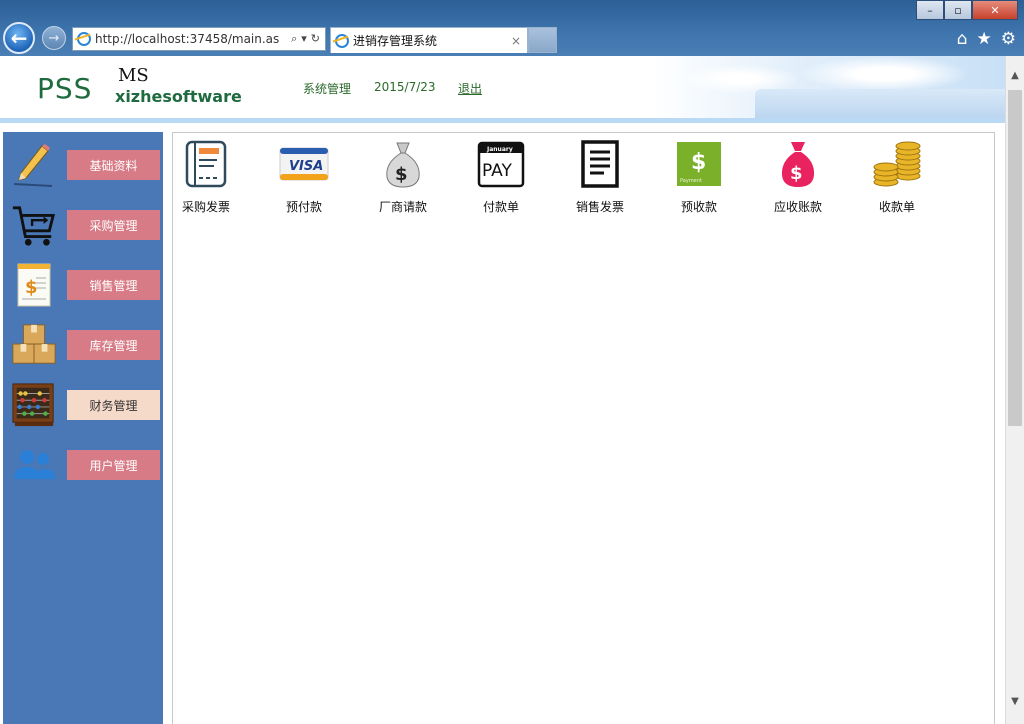 The height and width of the screenshot is (724, 1024). What do you see at coordinates (691, 181) in the screenshot?
I see `svg-text: Payment` at bounding box center [691, 181].